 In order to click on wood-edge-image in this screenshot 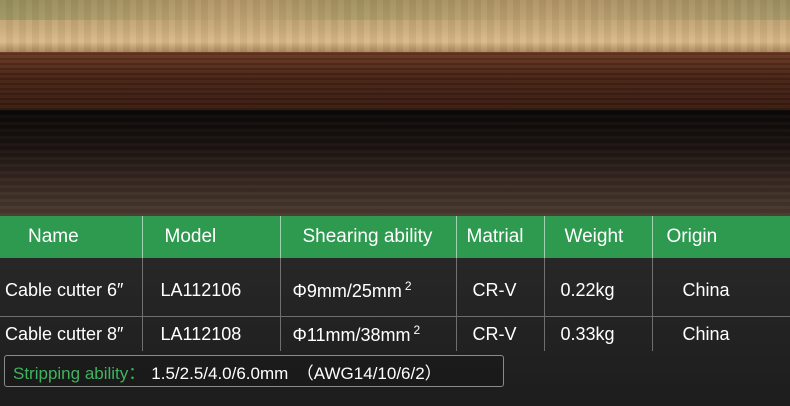, I will do `click(395, 81)`.